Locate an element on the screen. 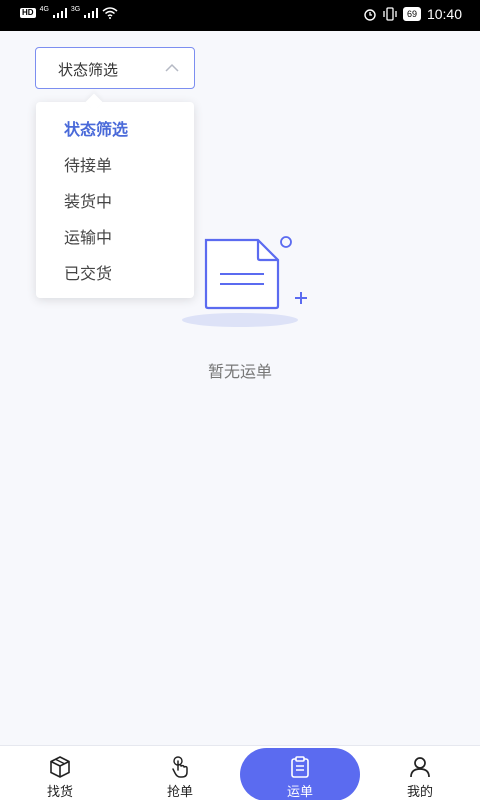 This screenshot has height=800, width=480. status-right: 69 10:40 is located at coordinates (412, 14).